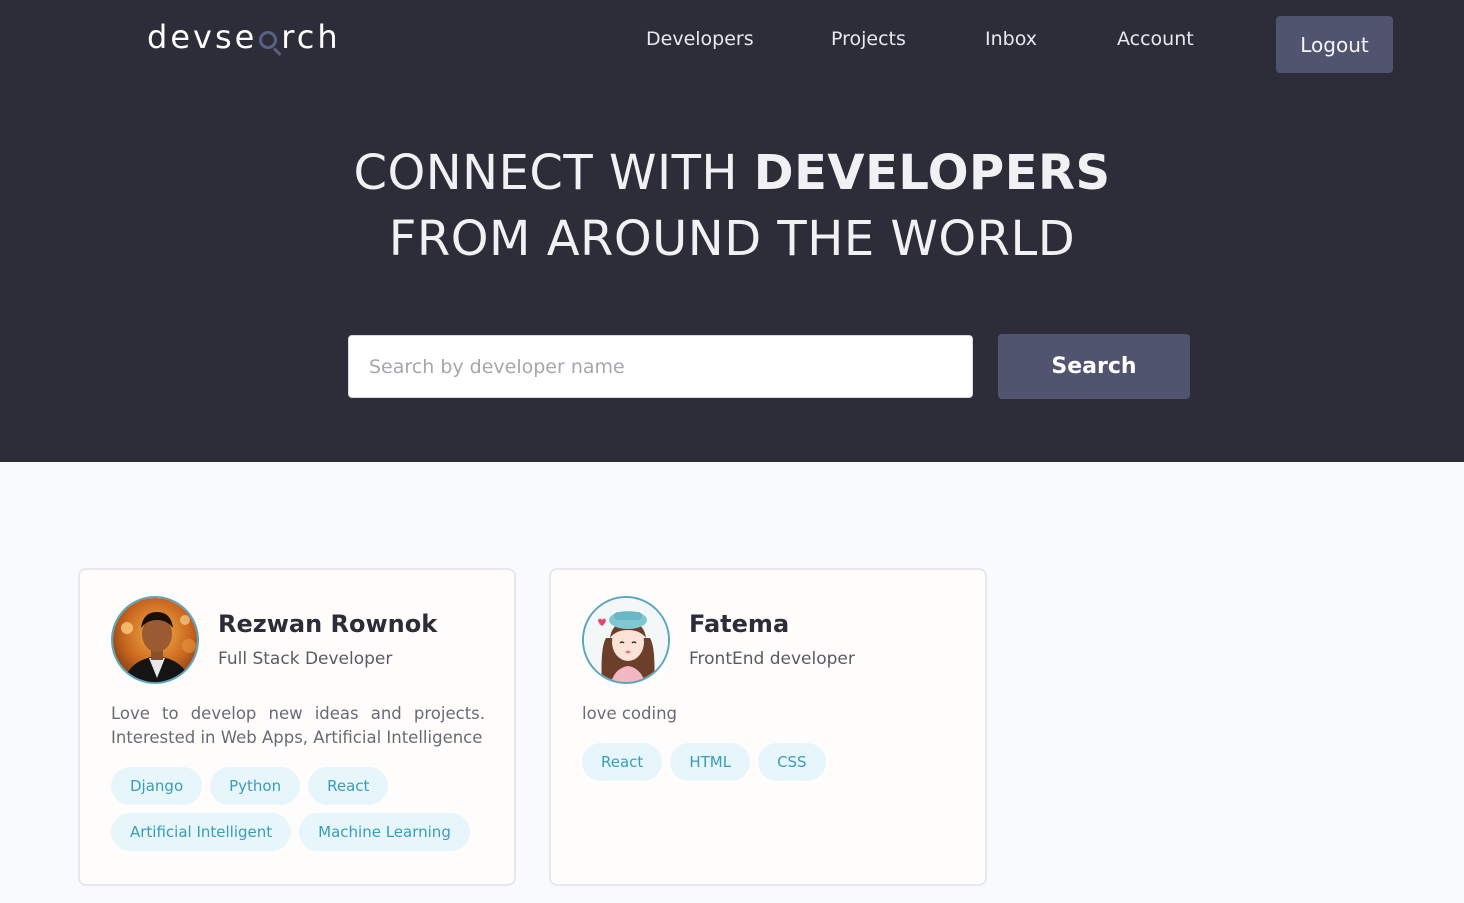 The height and width of the screenshot is (903, 1464). Describe the element at coordinates (710, 762) in the screenshot. I see `skill-tag: HTML` at that location.